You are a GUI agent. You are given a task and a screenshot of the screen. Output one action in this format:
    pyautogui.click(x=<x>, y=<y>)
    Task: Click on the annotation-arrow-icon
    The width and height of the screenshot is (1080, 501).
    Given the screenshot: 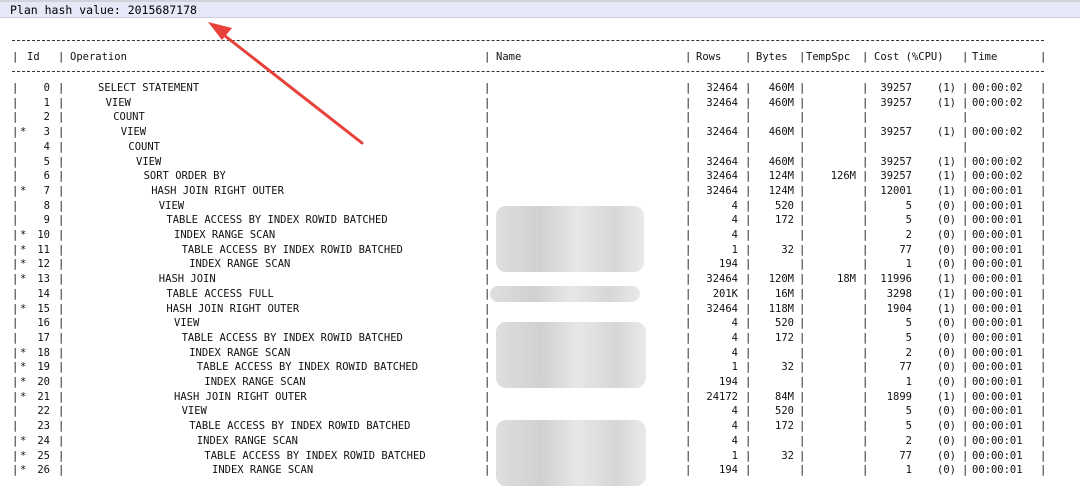 What is the action you would take?
    pyautogui.click(x=286, y=83)
    